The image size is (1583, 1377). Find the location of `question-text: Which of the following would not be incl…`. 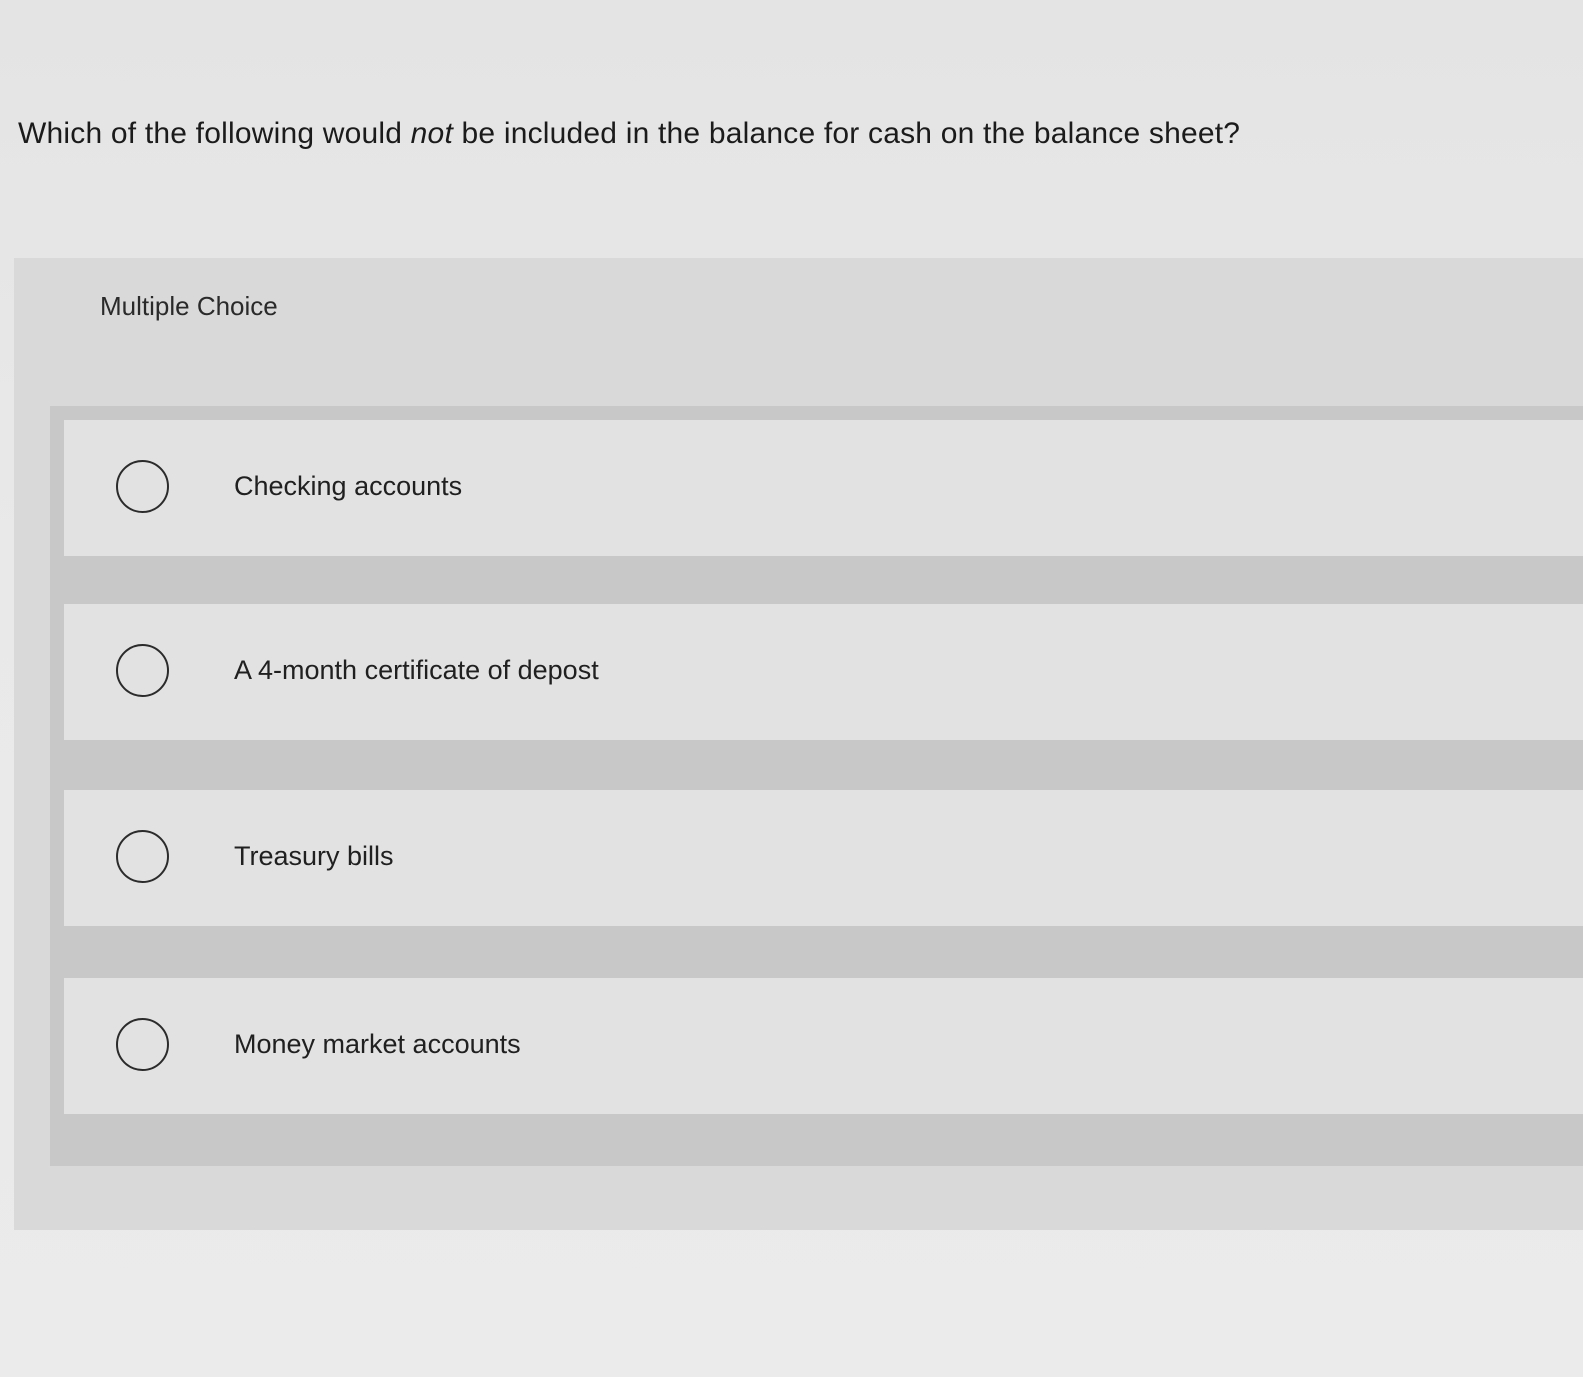

question-text: Which of the following would not be incl… is located at coordinates (788, 134).